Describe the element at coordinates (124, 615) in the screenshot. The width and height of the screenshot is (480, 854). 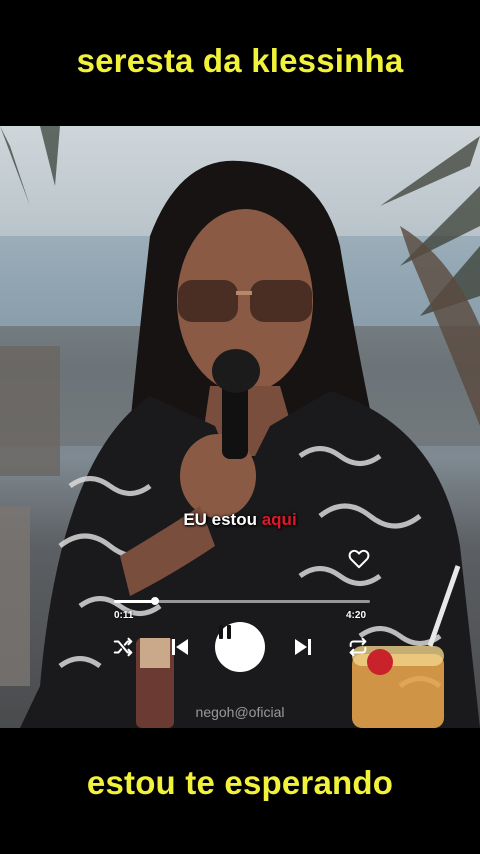
I see `current-time: 0:11` at that location.